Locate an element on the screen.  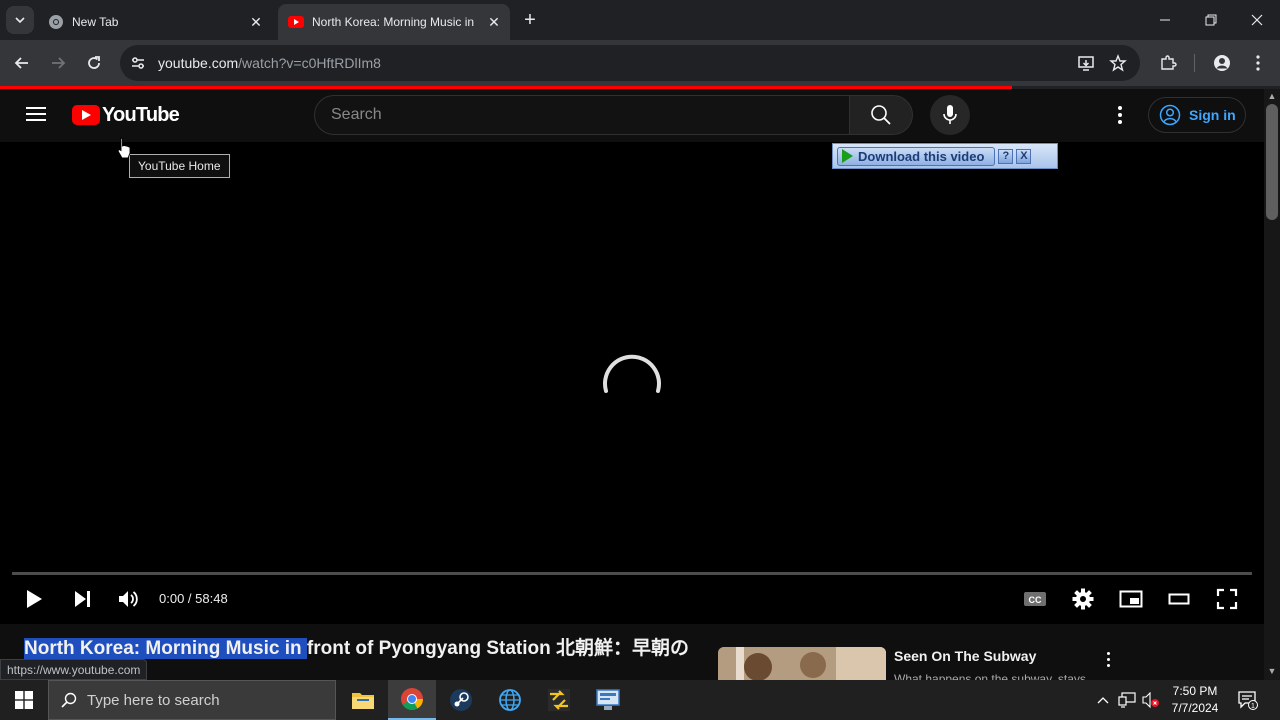
site-settings-icon is located at coordinates (138, 63).